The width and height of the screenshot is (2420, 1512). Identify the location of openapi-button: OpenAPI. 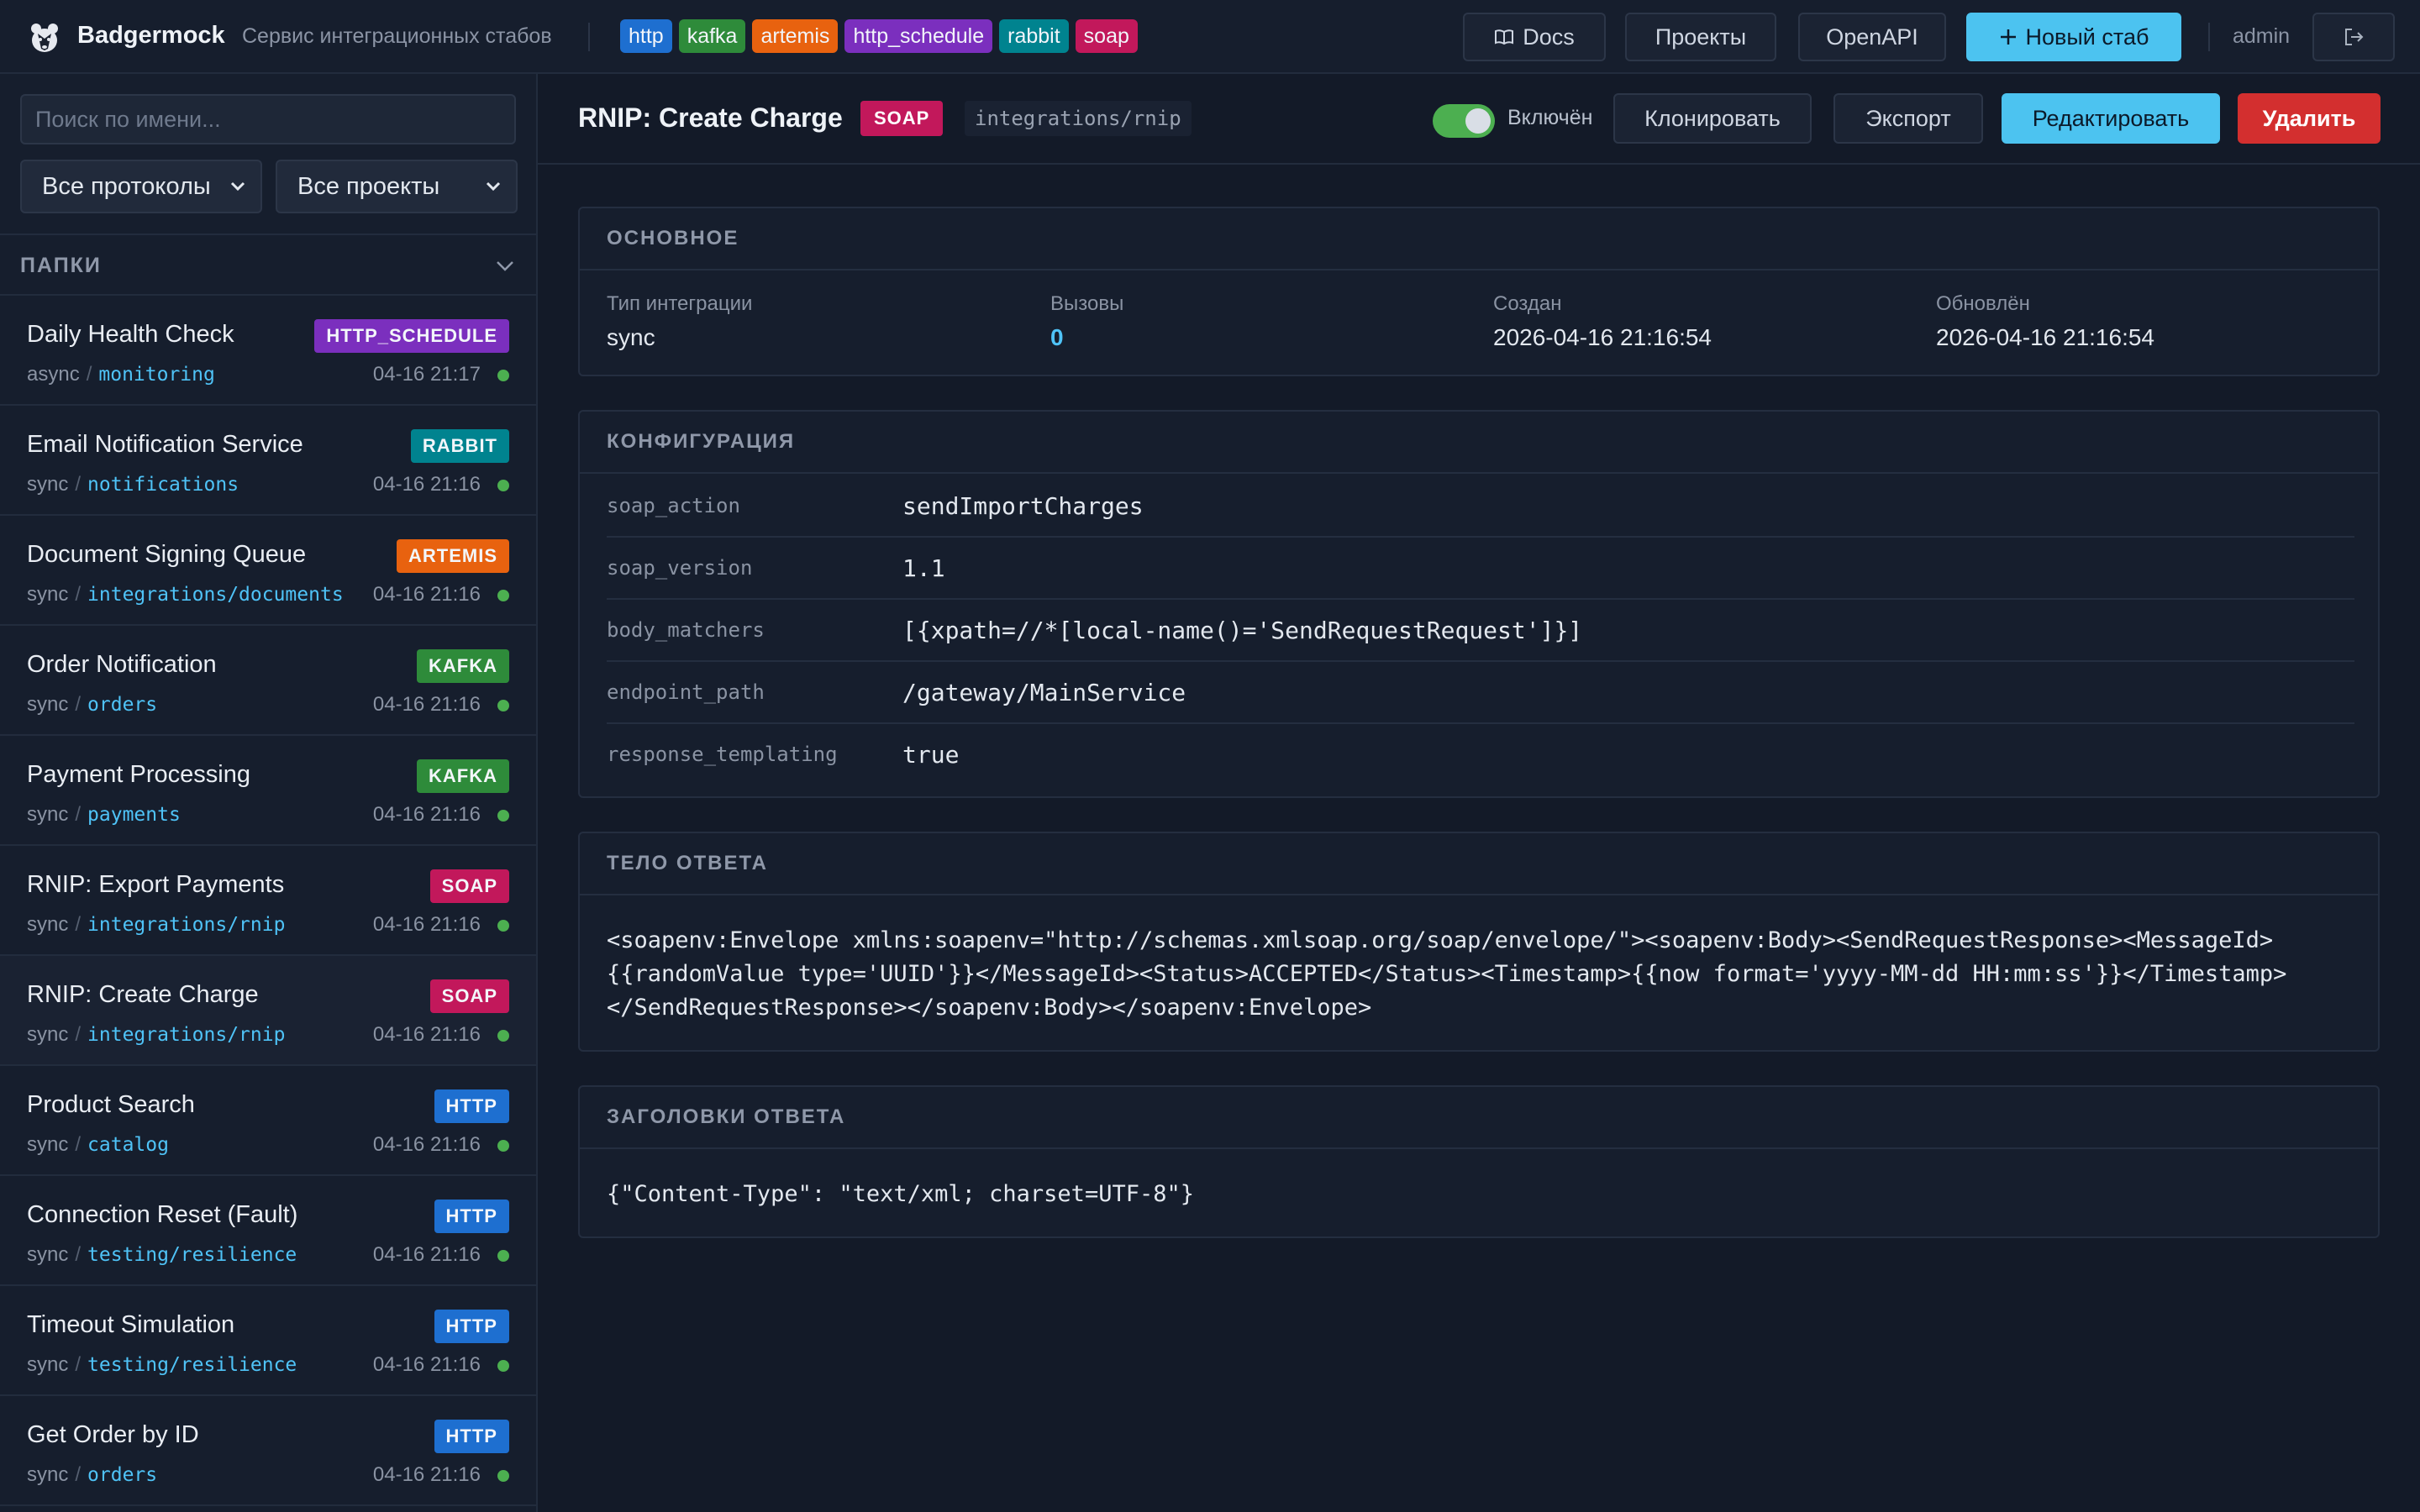
(1872, 37).